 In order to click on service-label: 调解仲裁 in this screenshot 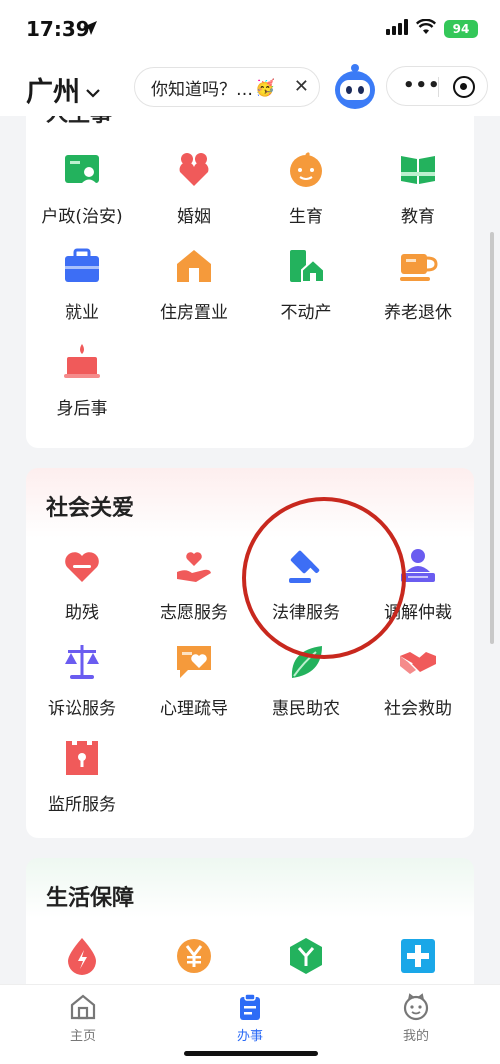, I will do `click(418, 613)`.